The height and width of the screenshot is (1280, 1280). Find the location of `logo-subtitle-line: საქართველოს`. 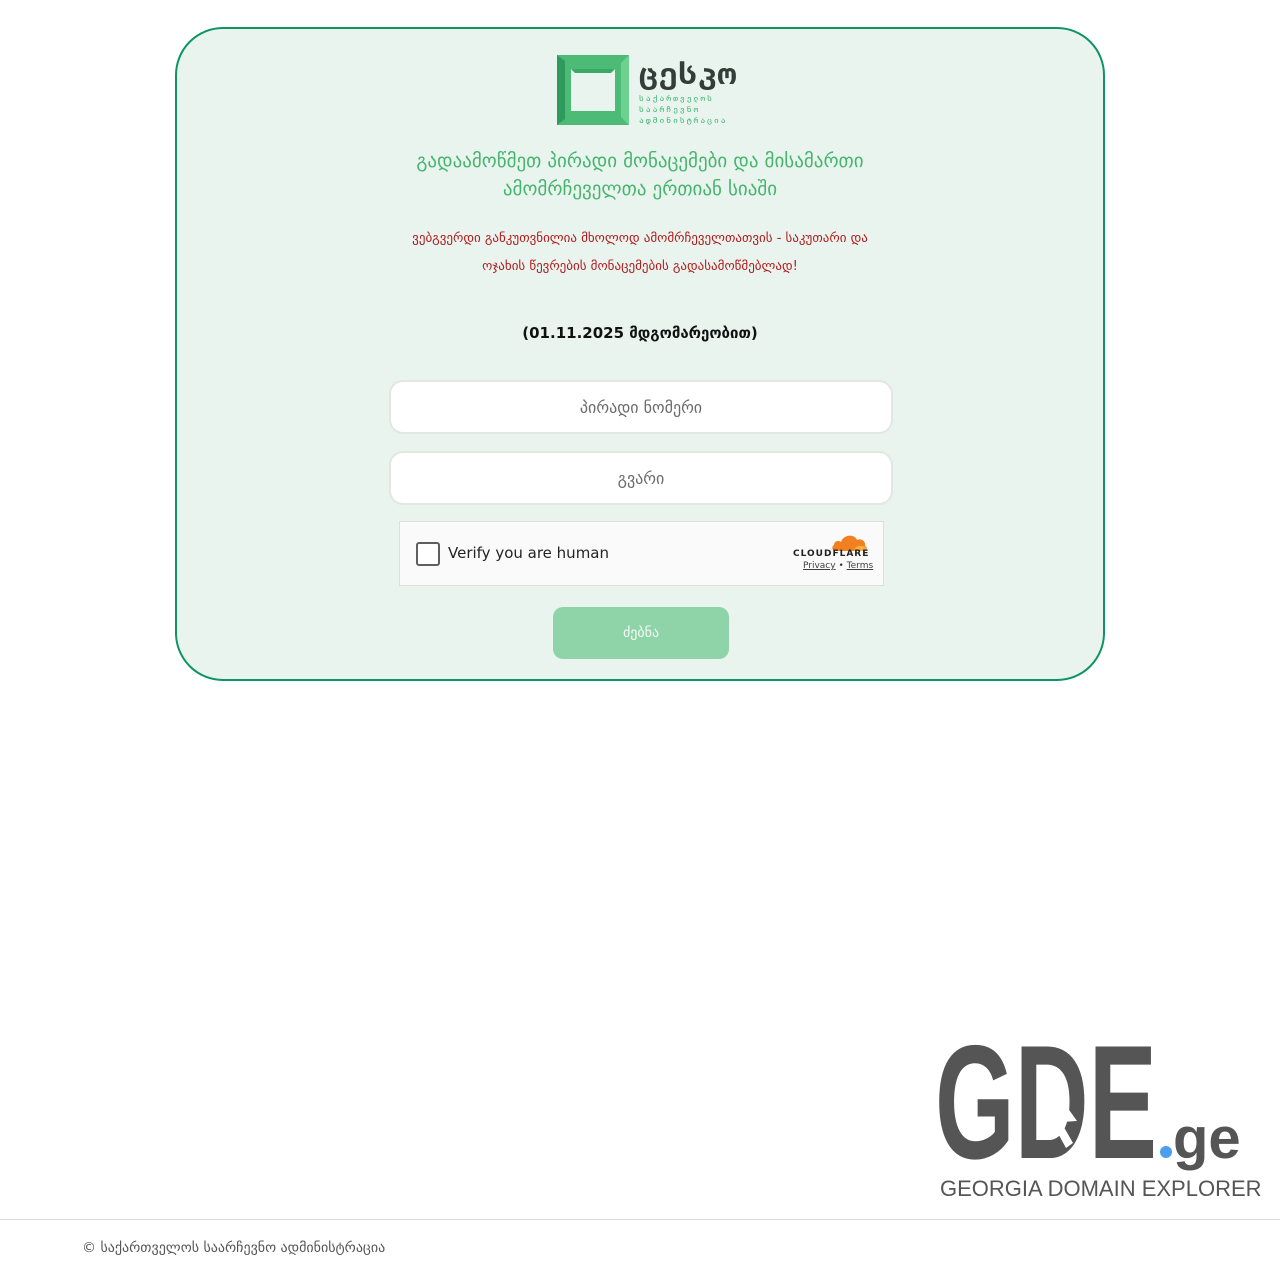

logo-subtitle-line: საქართველოს is located at coordinates (676, 98).